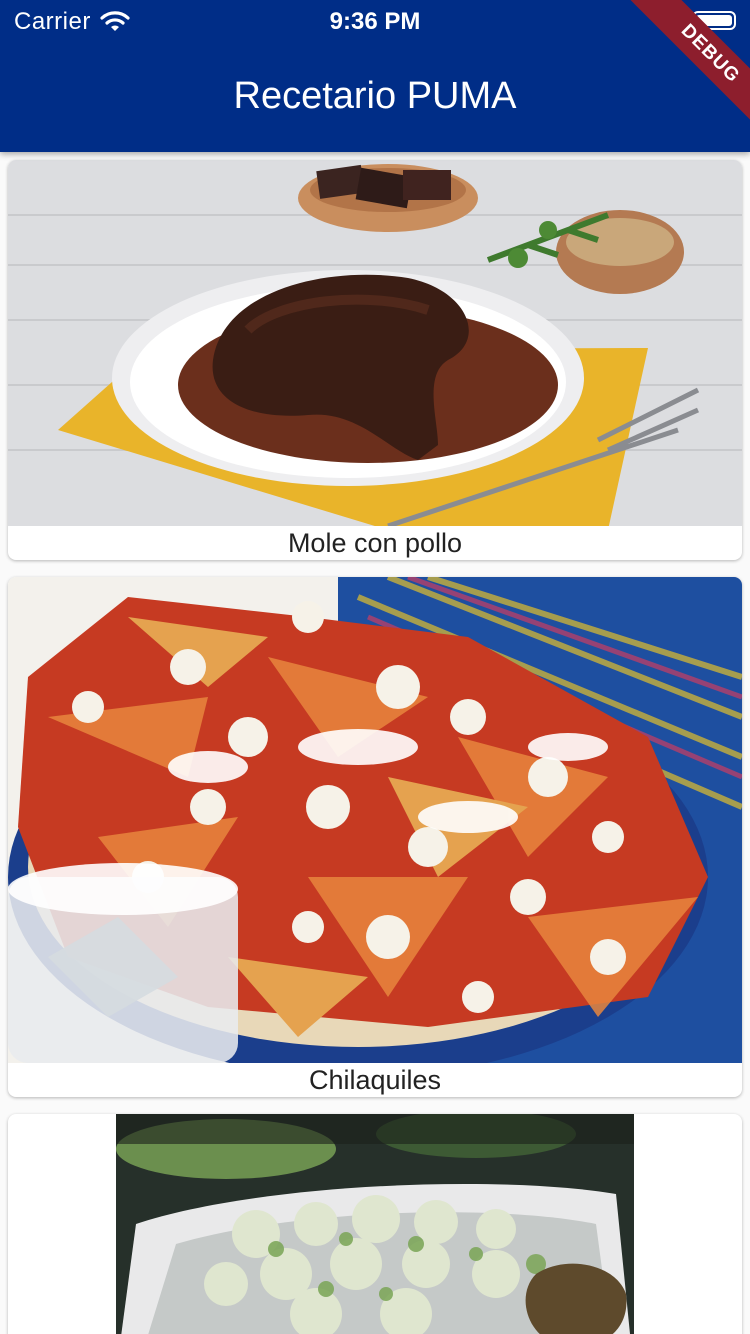  Describe the element at coordinates (375, 96) in the screenshot. I see `page-title: Recetario PUMA` at that location.